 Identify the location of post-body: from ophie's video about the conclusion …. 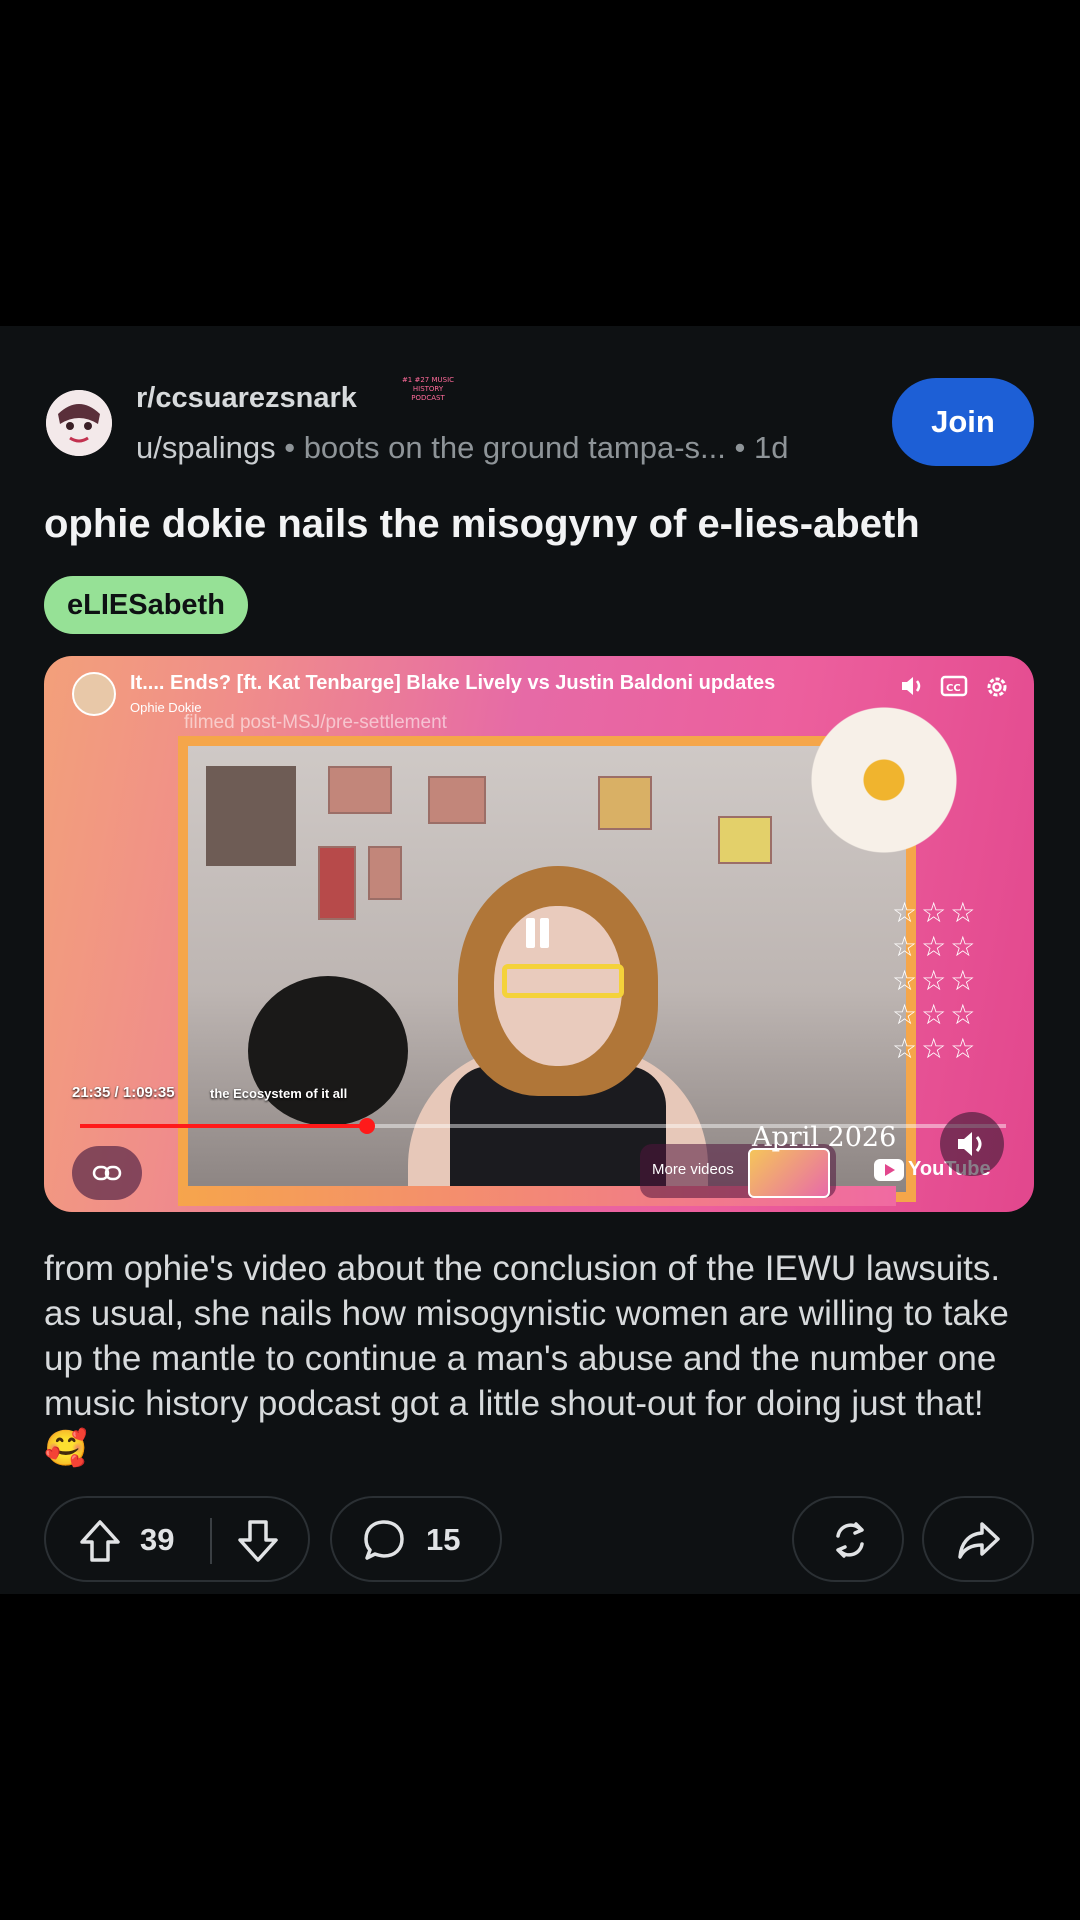
(526, 1358).